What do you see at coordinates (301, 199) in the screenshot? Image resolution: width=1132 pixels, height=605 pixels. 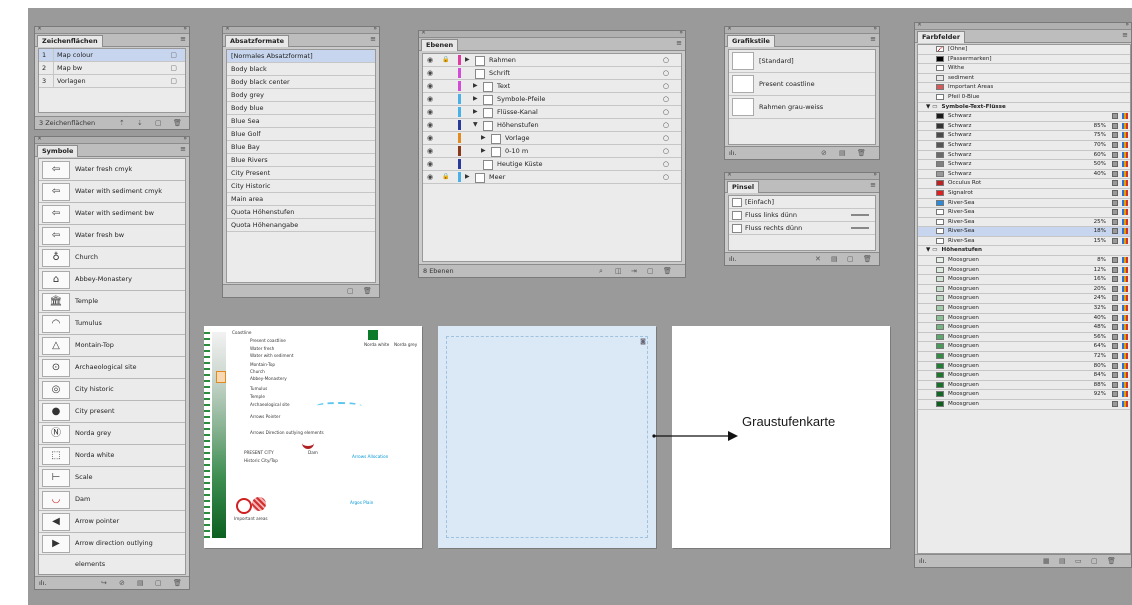 I see `paragraph-style-row: Main area` at bounding box center [301, 199].